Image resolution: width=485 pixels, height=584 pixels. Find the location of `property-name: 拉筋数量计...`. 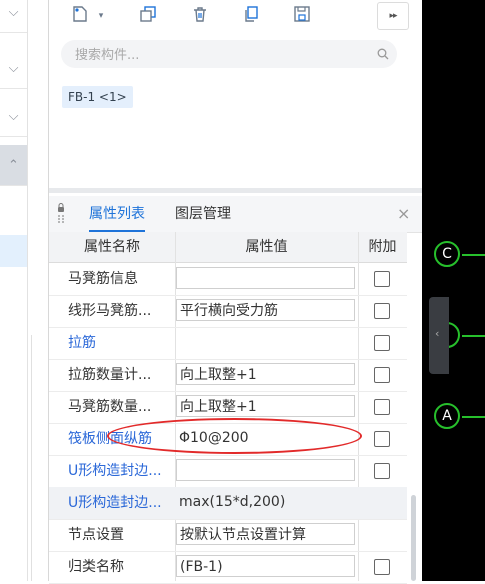

property-name: 拉筋数量计... is located at coordinates (110, 375).